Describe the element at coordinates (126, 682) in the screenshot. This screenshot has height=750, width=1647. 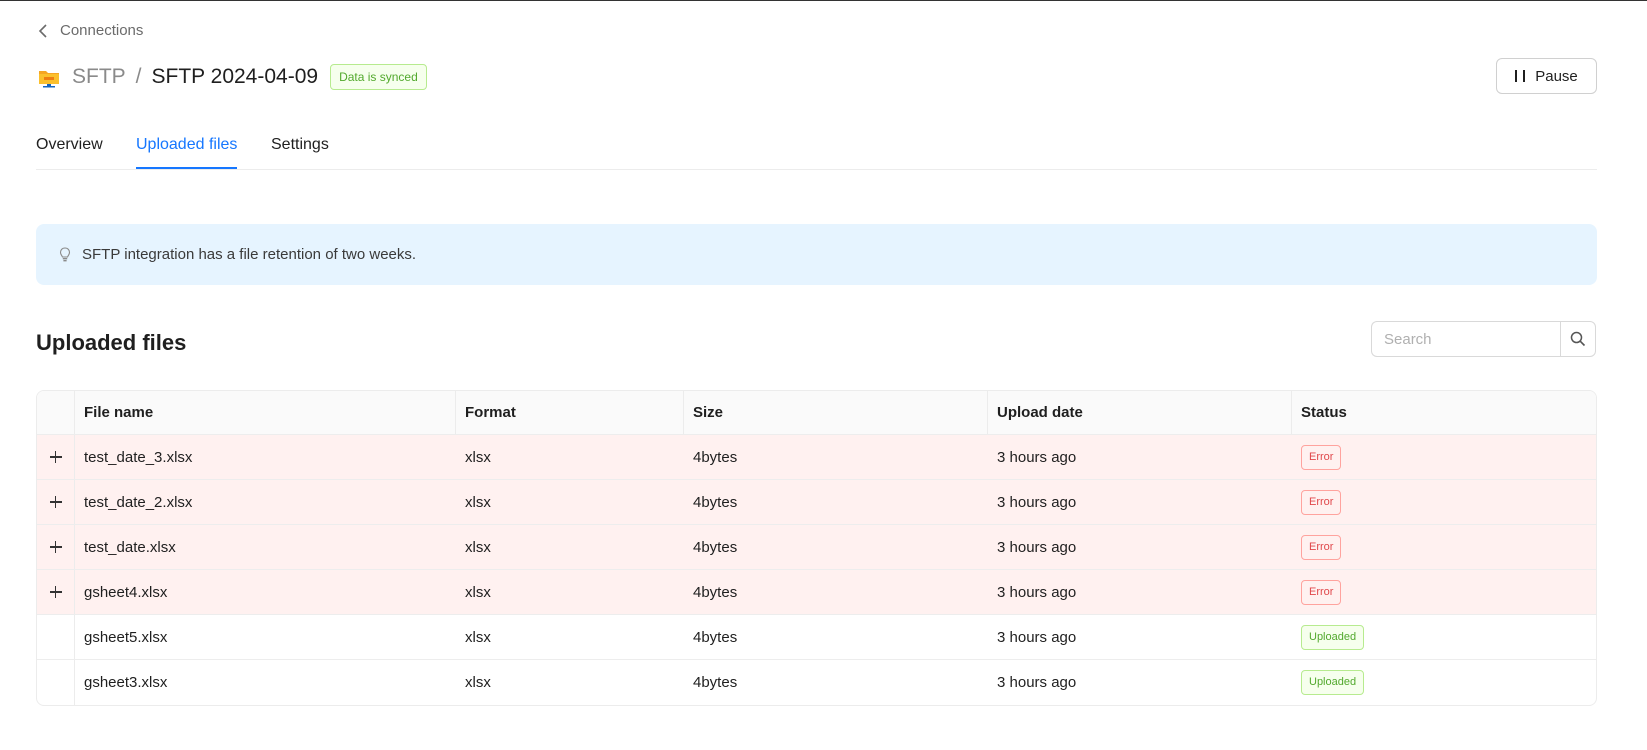
I see `file-name-cell: gsheet3.xlsx` at that location.